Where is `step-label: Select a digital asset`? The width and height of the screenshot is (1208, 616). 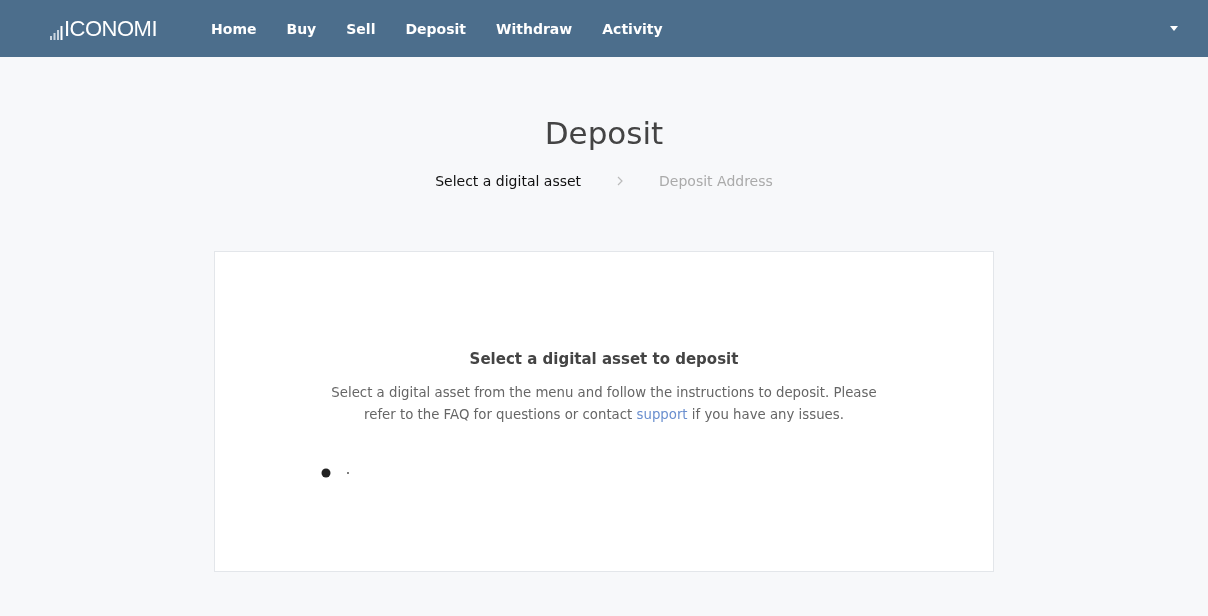
step-label: Select a digital asset is located at coordinates (508, 181).